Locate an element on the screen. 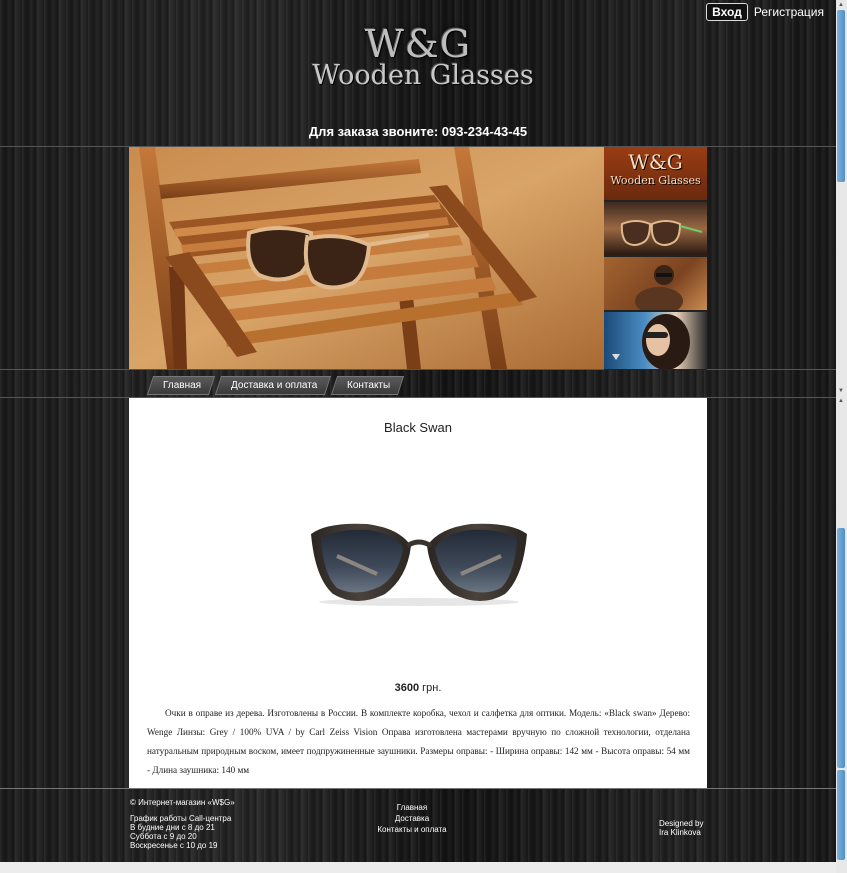  slider-thumb-woman is located at coordinates (655, 341).